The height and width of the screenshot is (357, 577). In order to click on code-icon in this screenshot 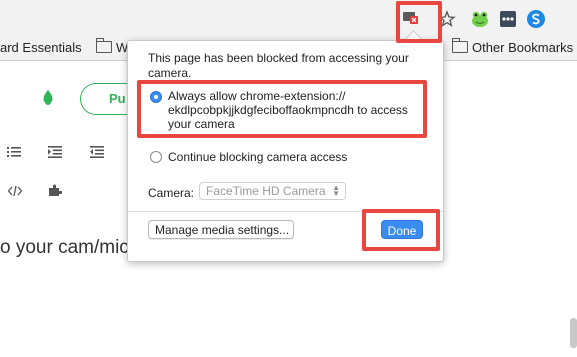, I will do `click(15, 191)`.